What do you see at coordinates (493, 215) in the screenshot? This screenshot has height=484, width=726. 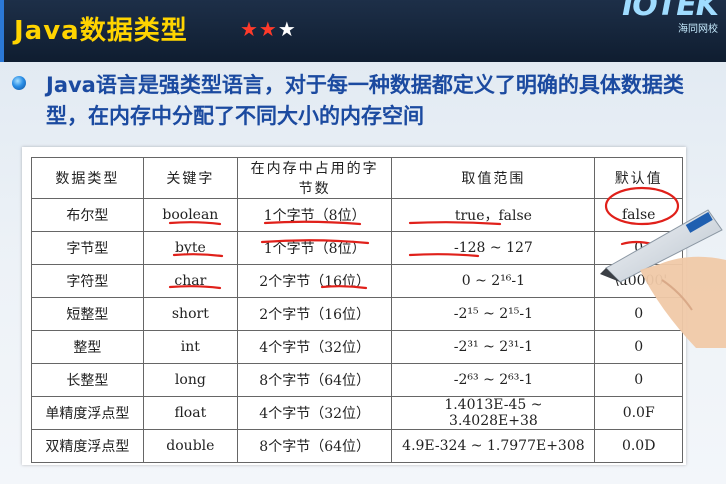 I see `cell-range: true，false` at bounding box center [493, 215].